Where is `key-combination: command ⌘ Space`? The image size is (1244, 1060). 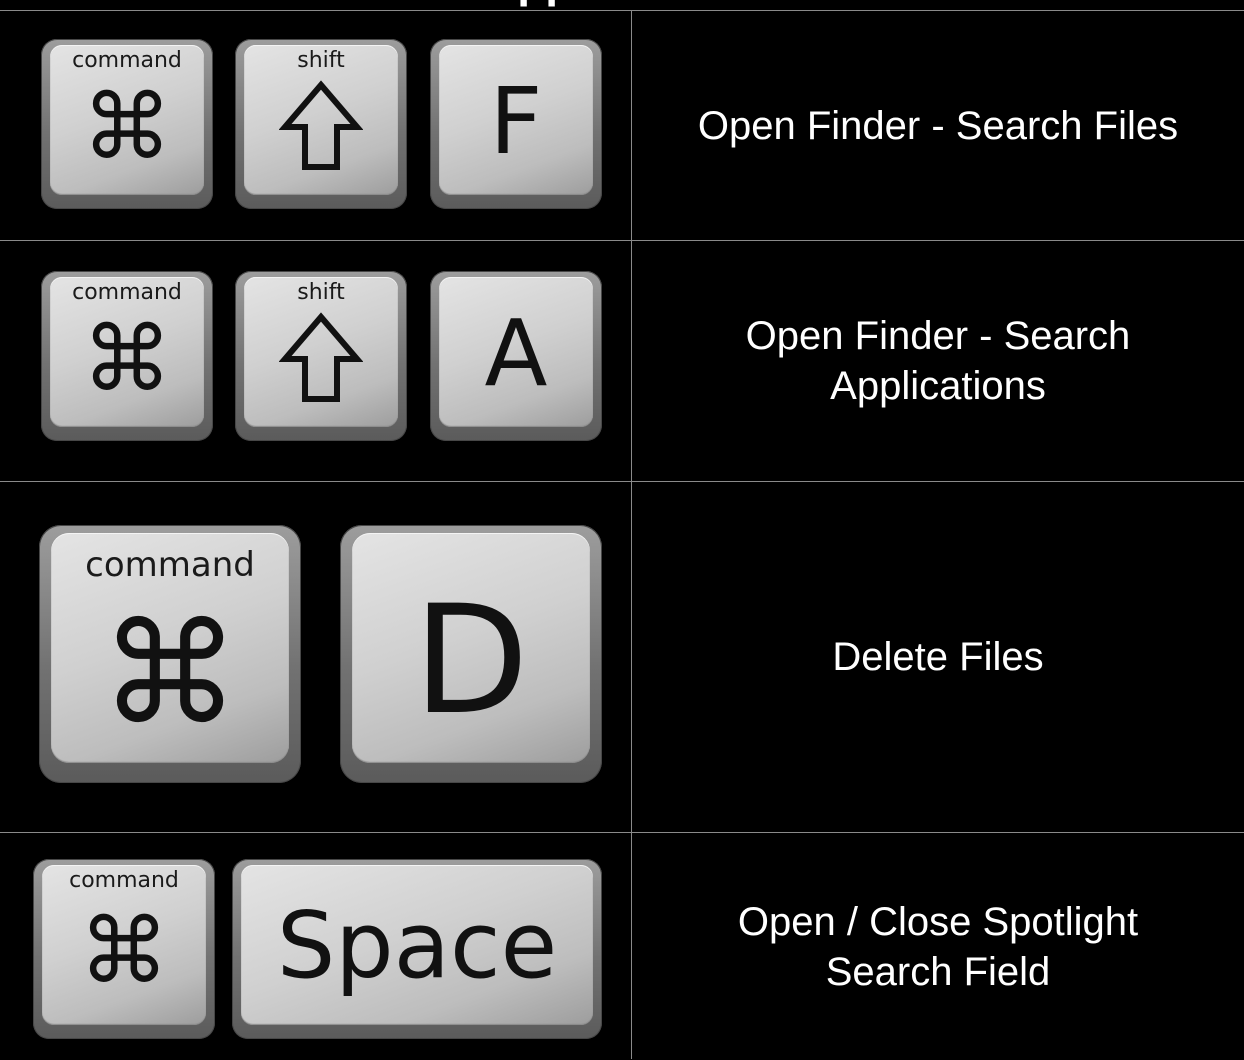 key-combination: command ⌘ Space is located at coordinates (315, 946).